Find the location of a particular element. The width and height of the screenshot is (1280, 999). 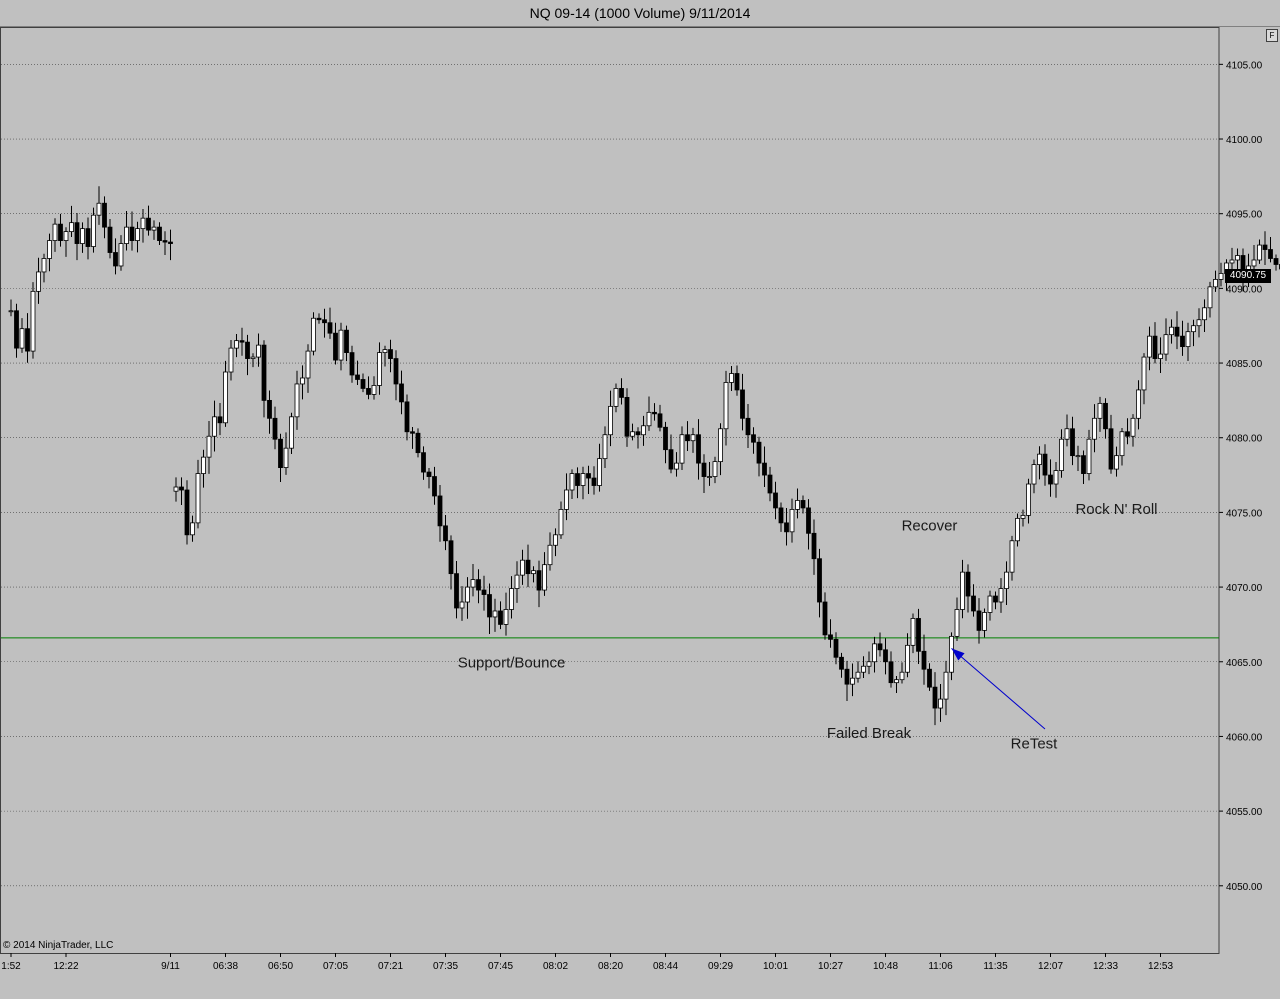

price-axis-label: 4105.00 is located at coordinates (1244, 65).